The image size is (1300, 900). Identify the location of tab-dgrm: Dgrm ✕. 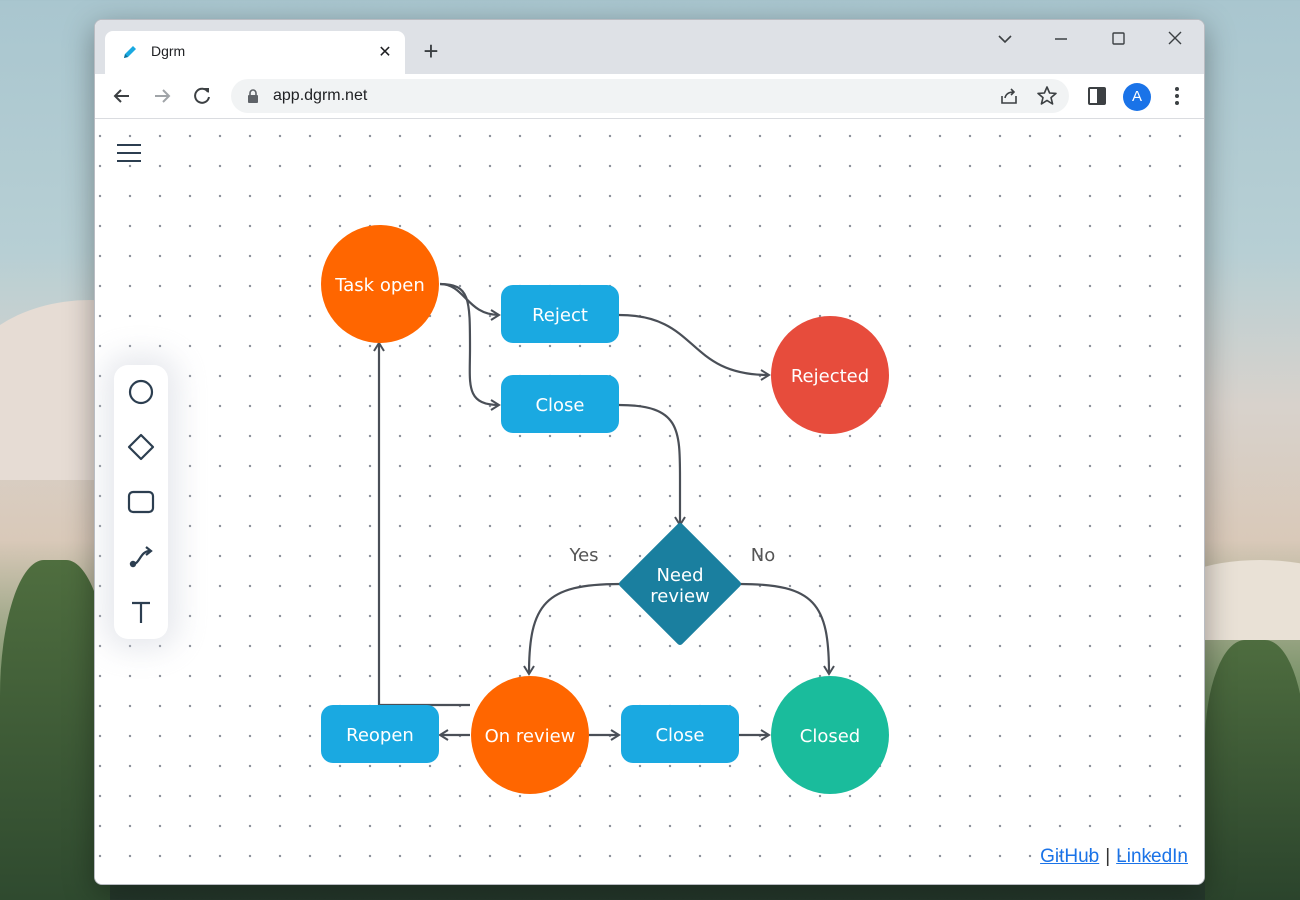
(255, 52).